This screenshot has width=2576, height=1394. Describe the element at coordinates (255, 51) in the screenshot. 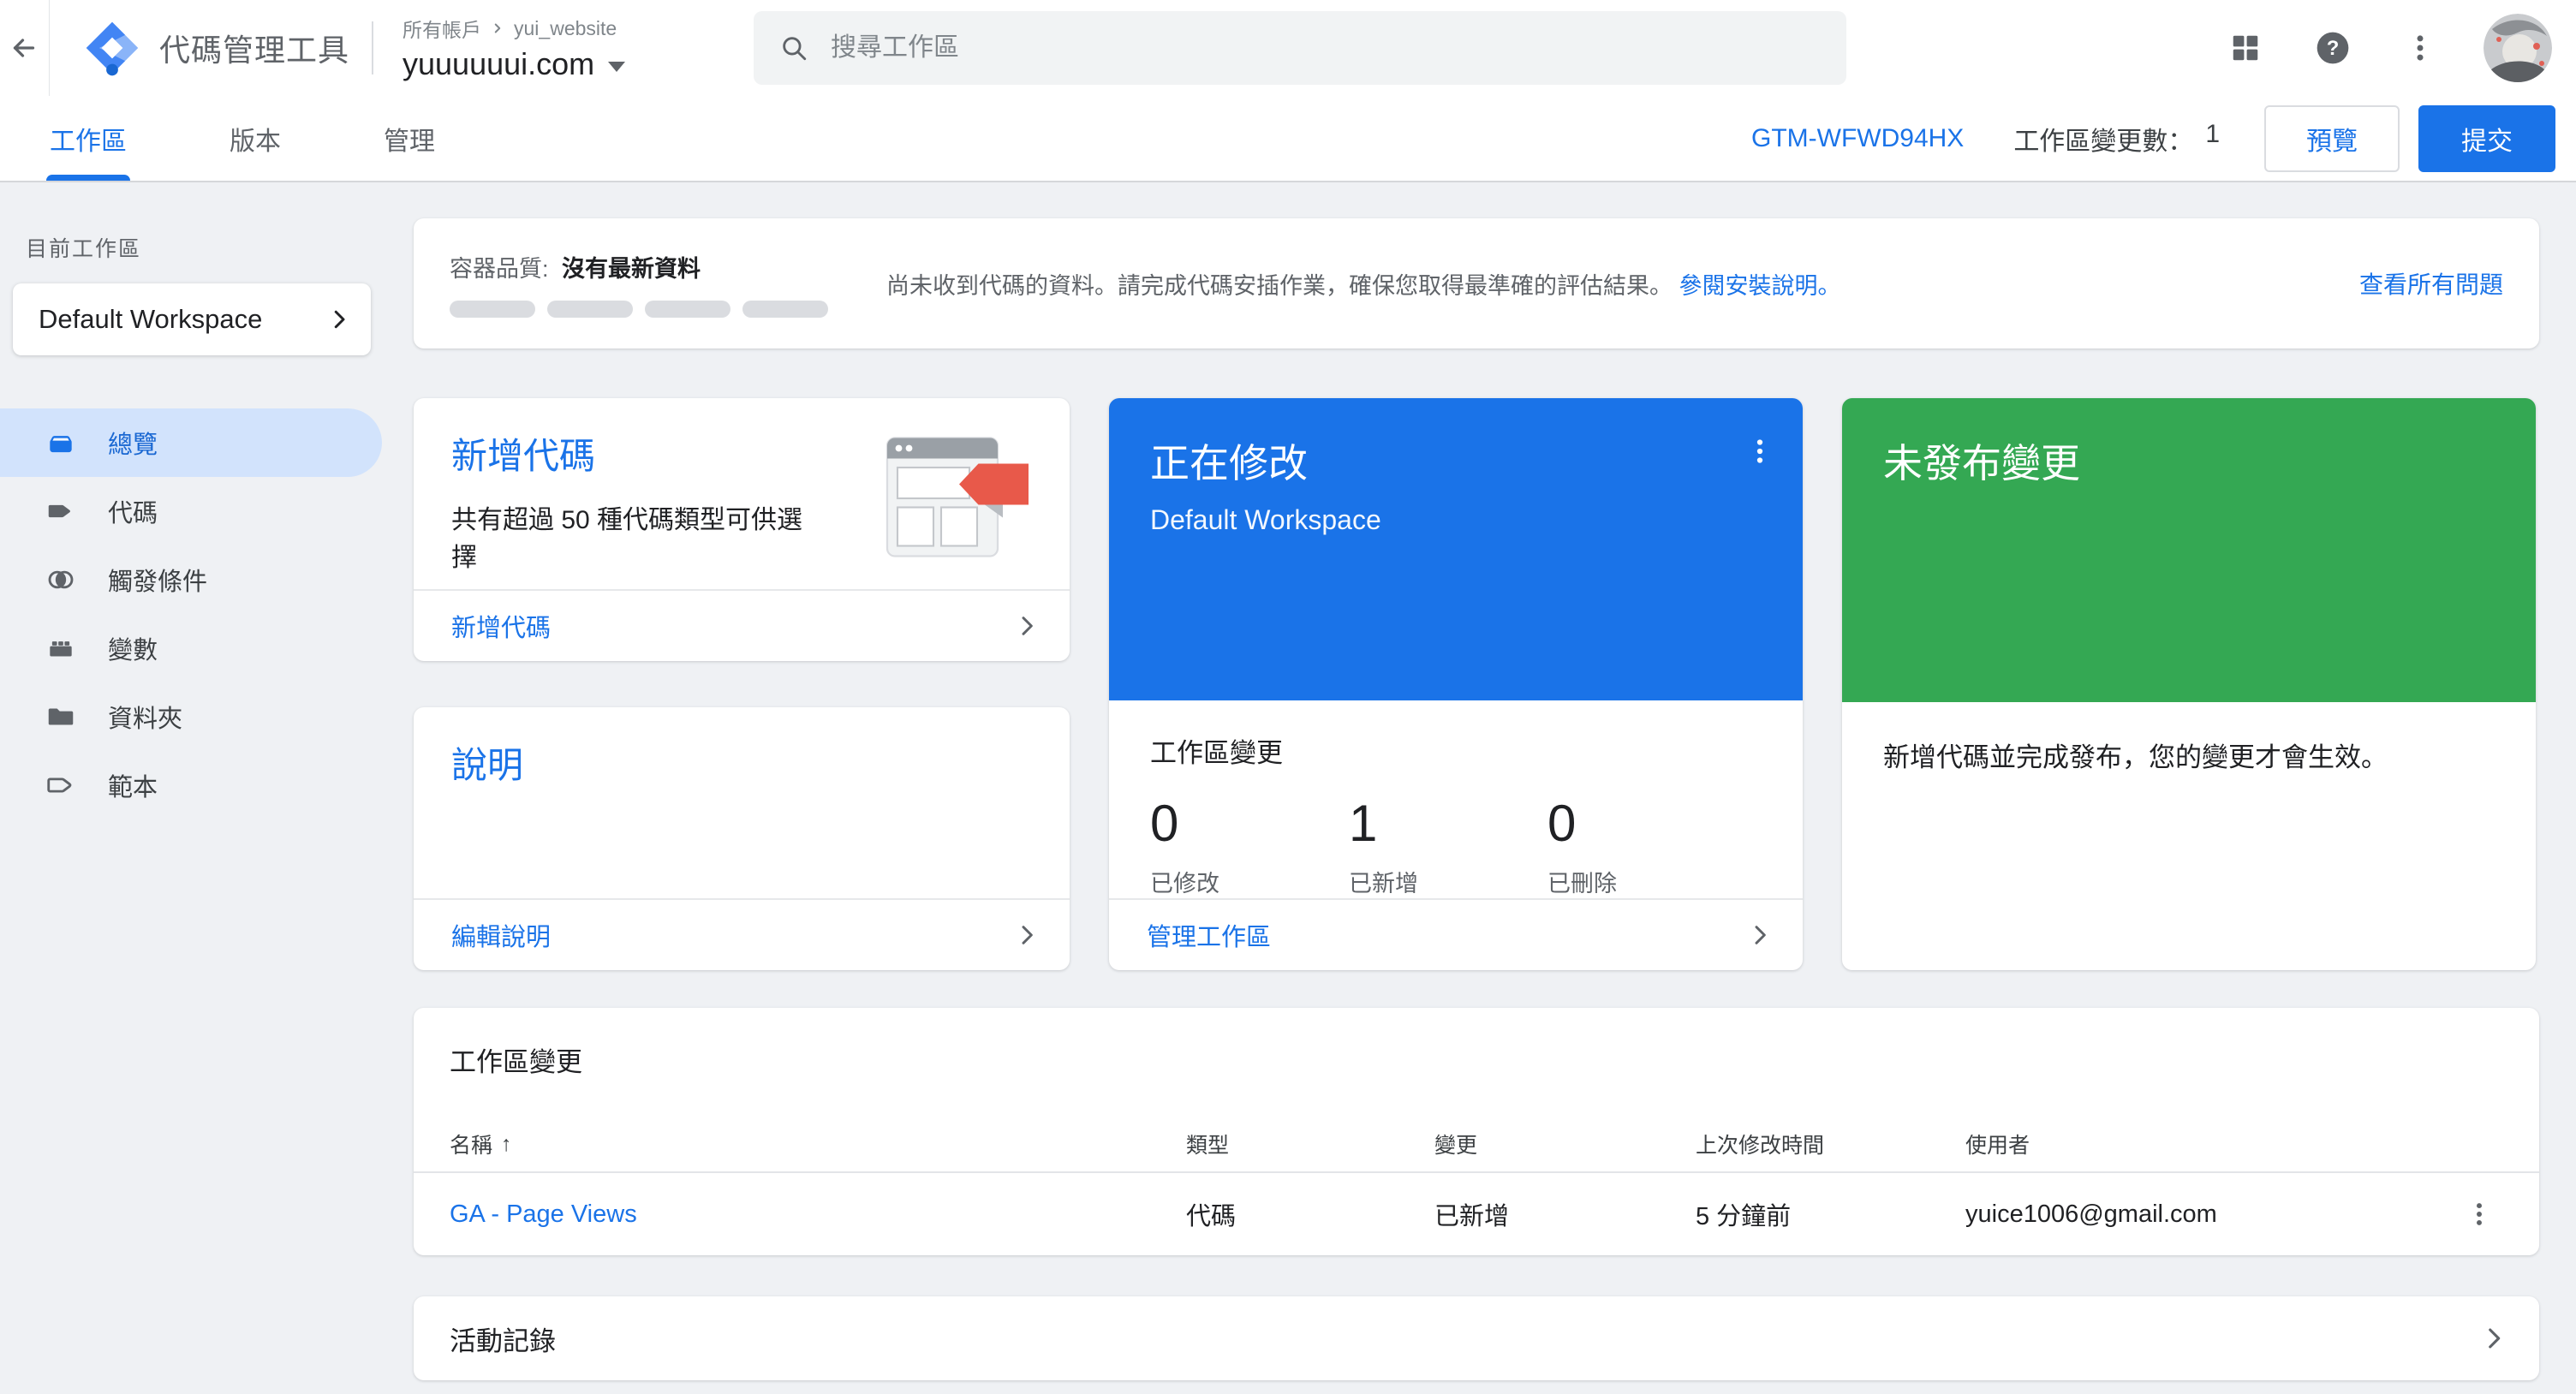

I see `app-title: 代碼管理工具` at that location.